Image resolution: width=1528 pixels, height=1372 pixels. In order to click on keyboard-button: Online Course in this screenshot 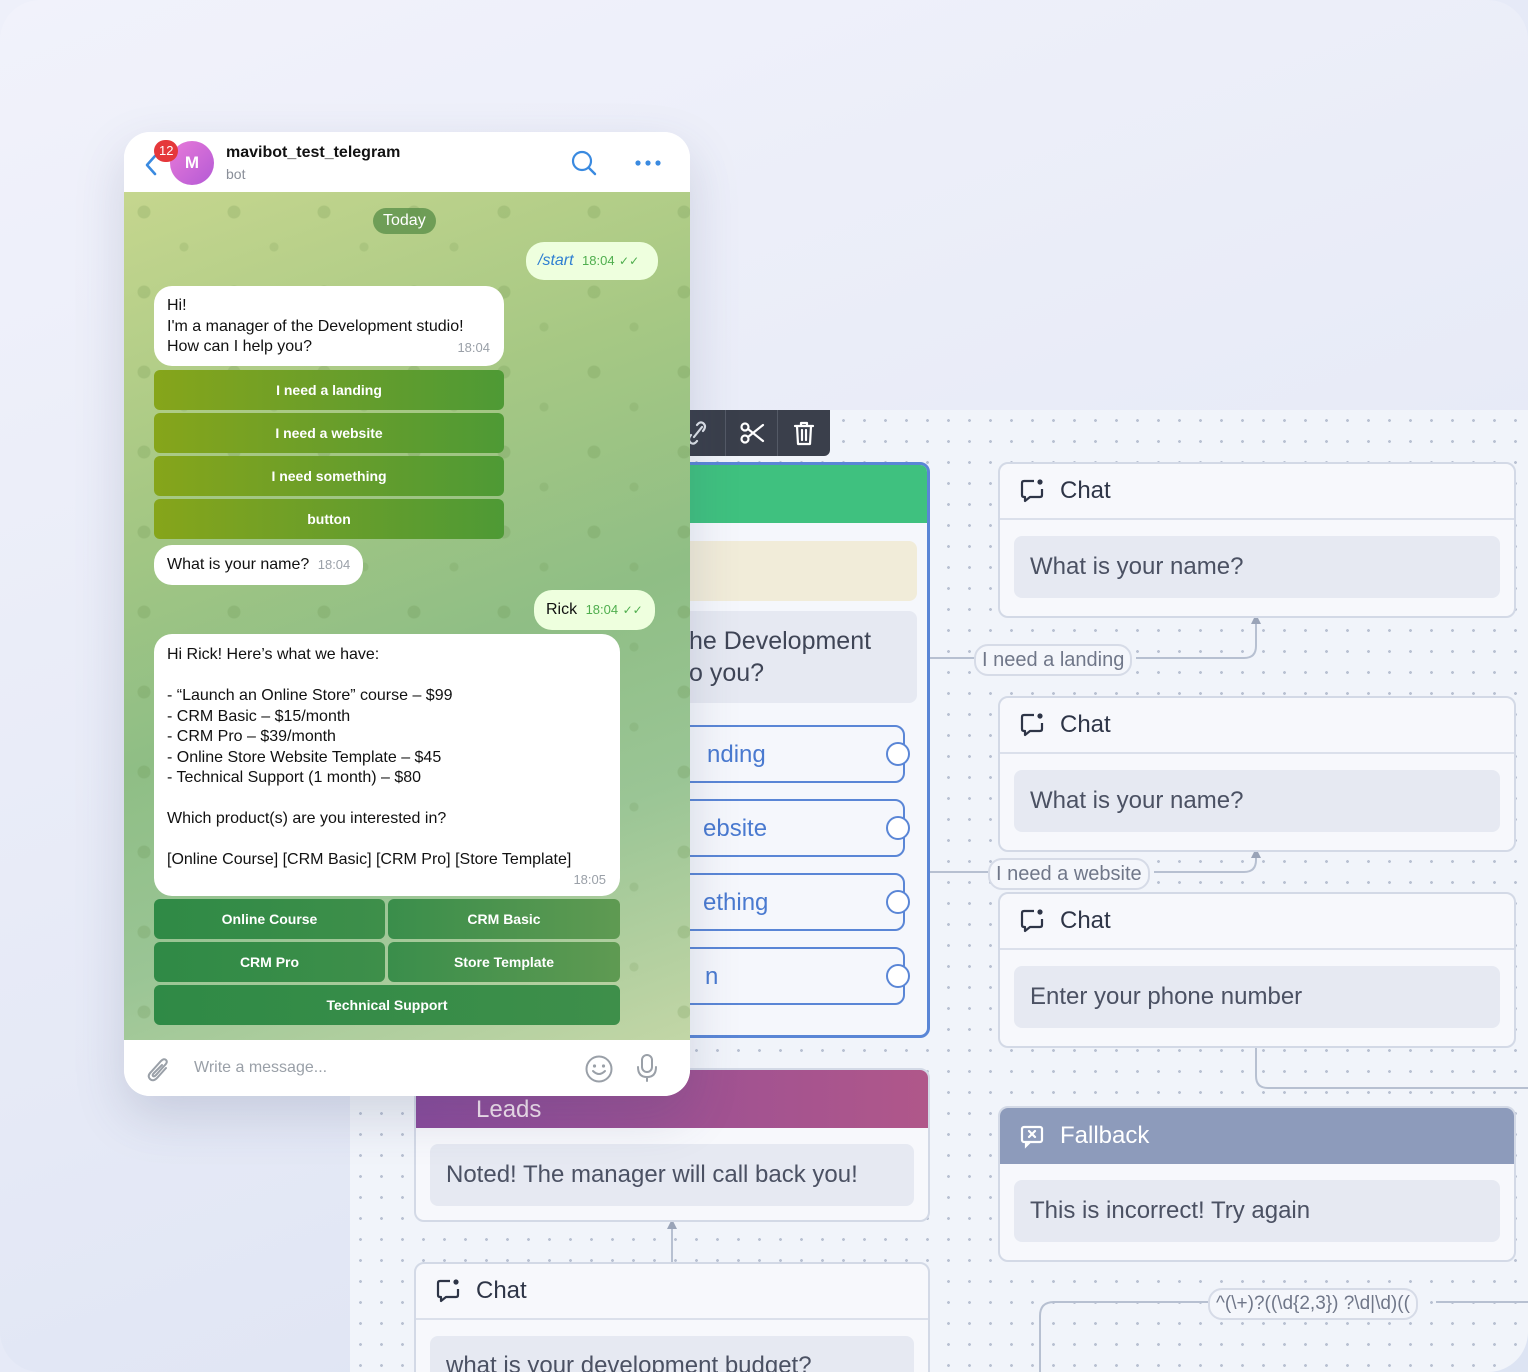, I will do `click(269, 919)`.